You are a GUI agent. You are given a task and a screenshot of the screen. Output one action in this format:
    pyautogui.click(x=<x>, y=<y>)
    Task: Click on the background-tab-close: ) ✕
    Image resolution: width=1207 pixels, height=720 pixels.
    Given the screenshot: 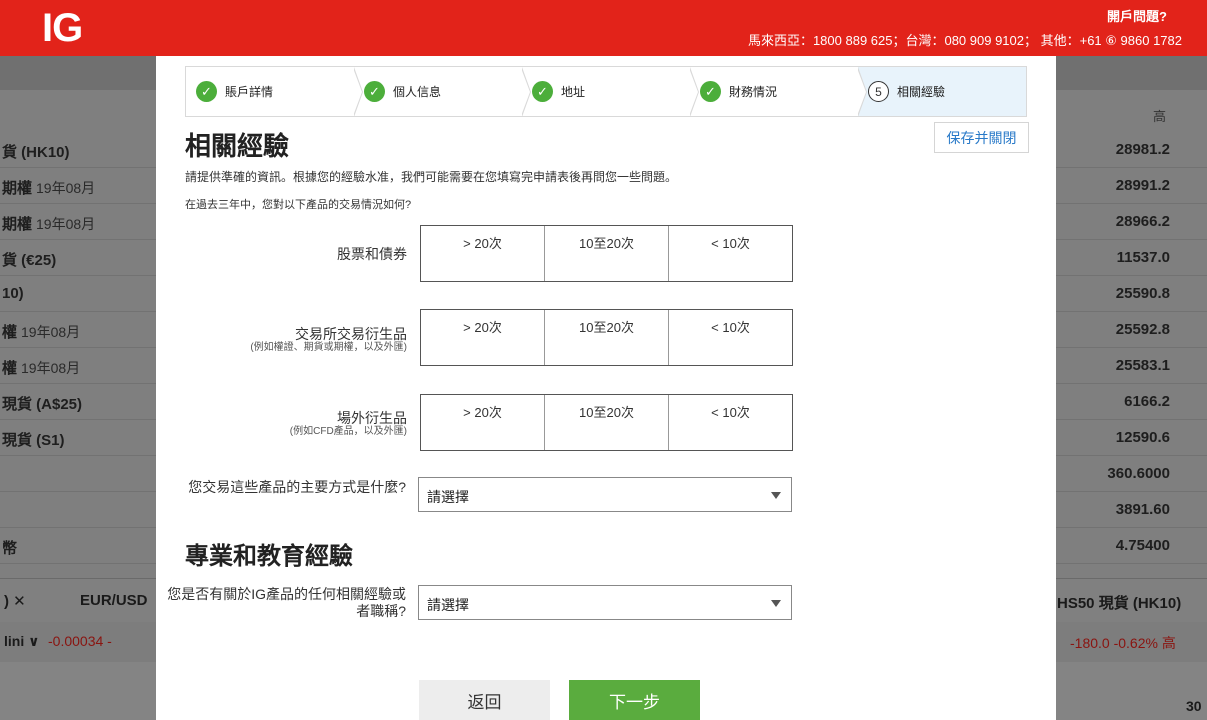 What is the action you would take?
    pyautogui.click(x=15, y=601)
    